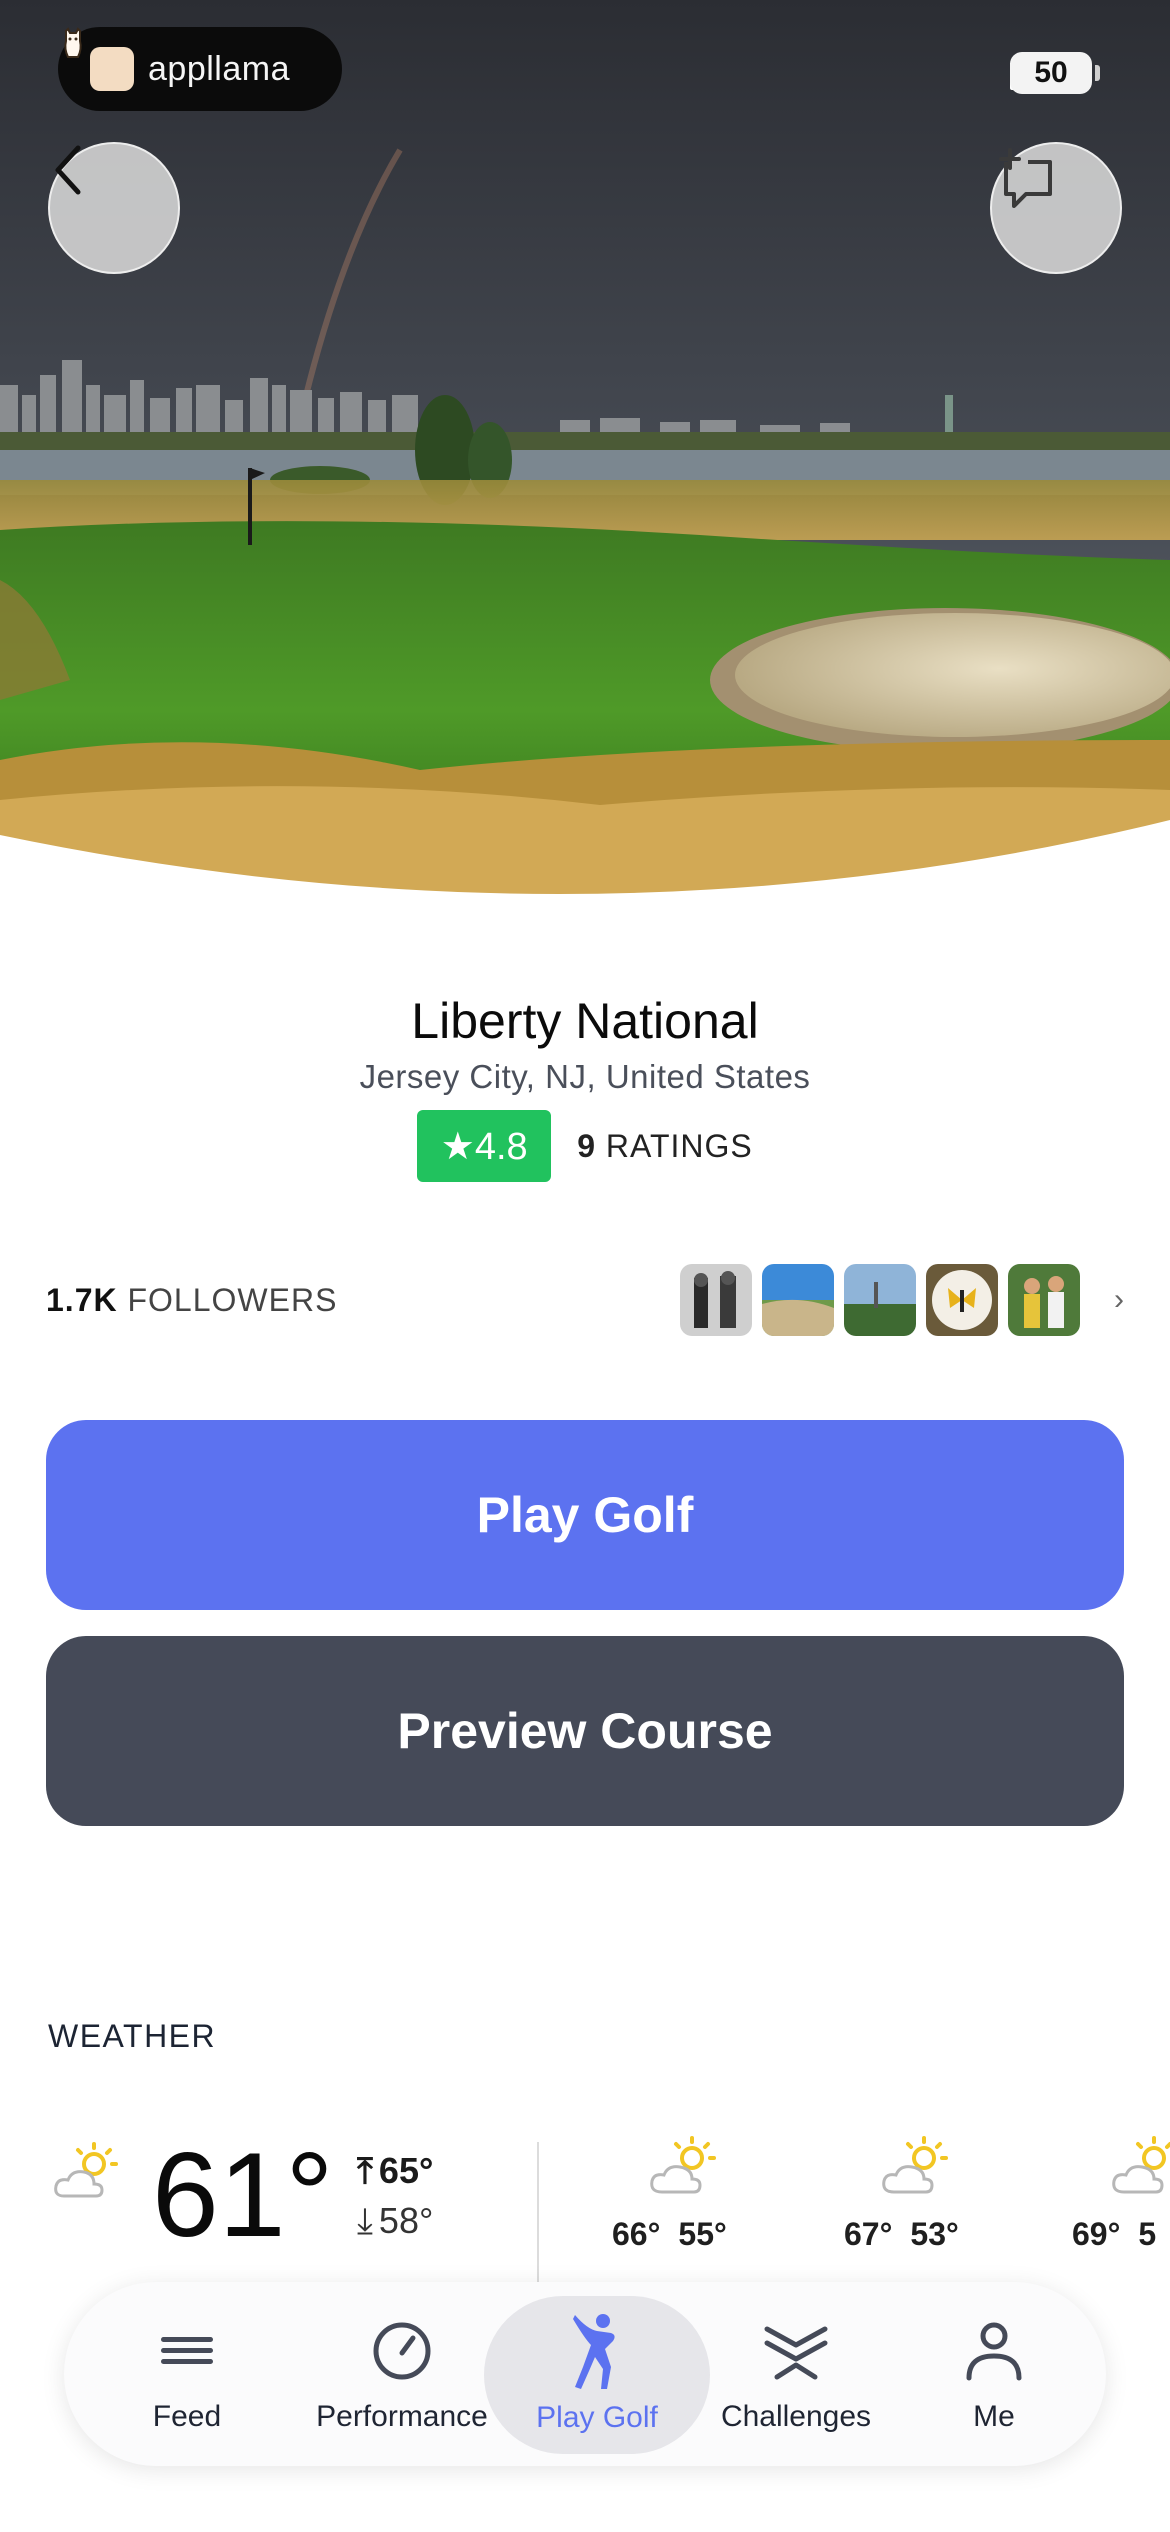 This screenshot has height=2532, width=1170. Describe the element at coordinates (99, 59) in the screenshot. I see `llama-logo-icon` at that location.